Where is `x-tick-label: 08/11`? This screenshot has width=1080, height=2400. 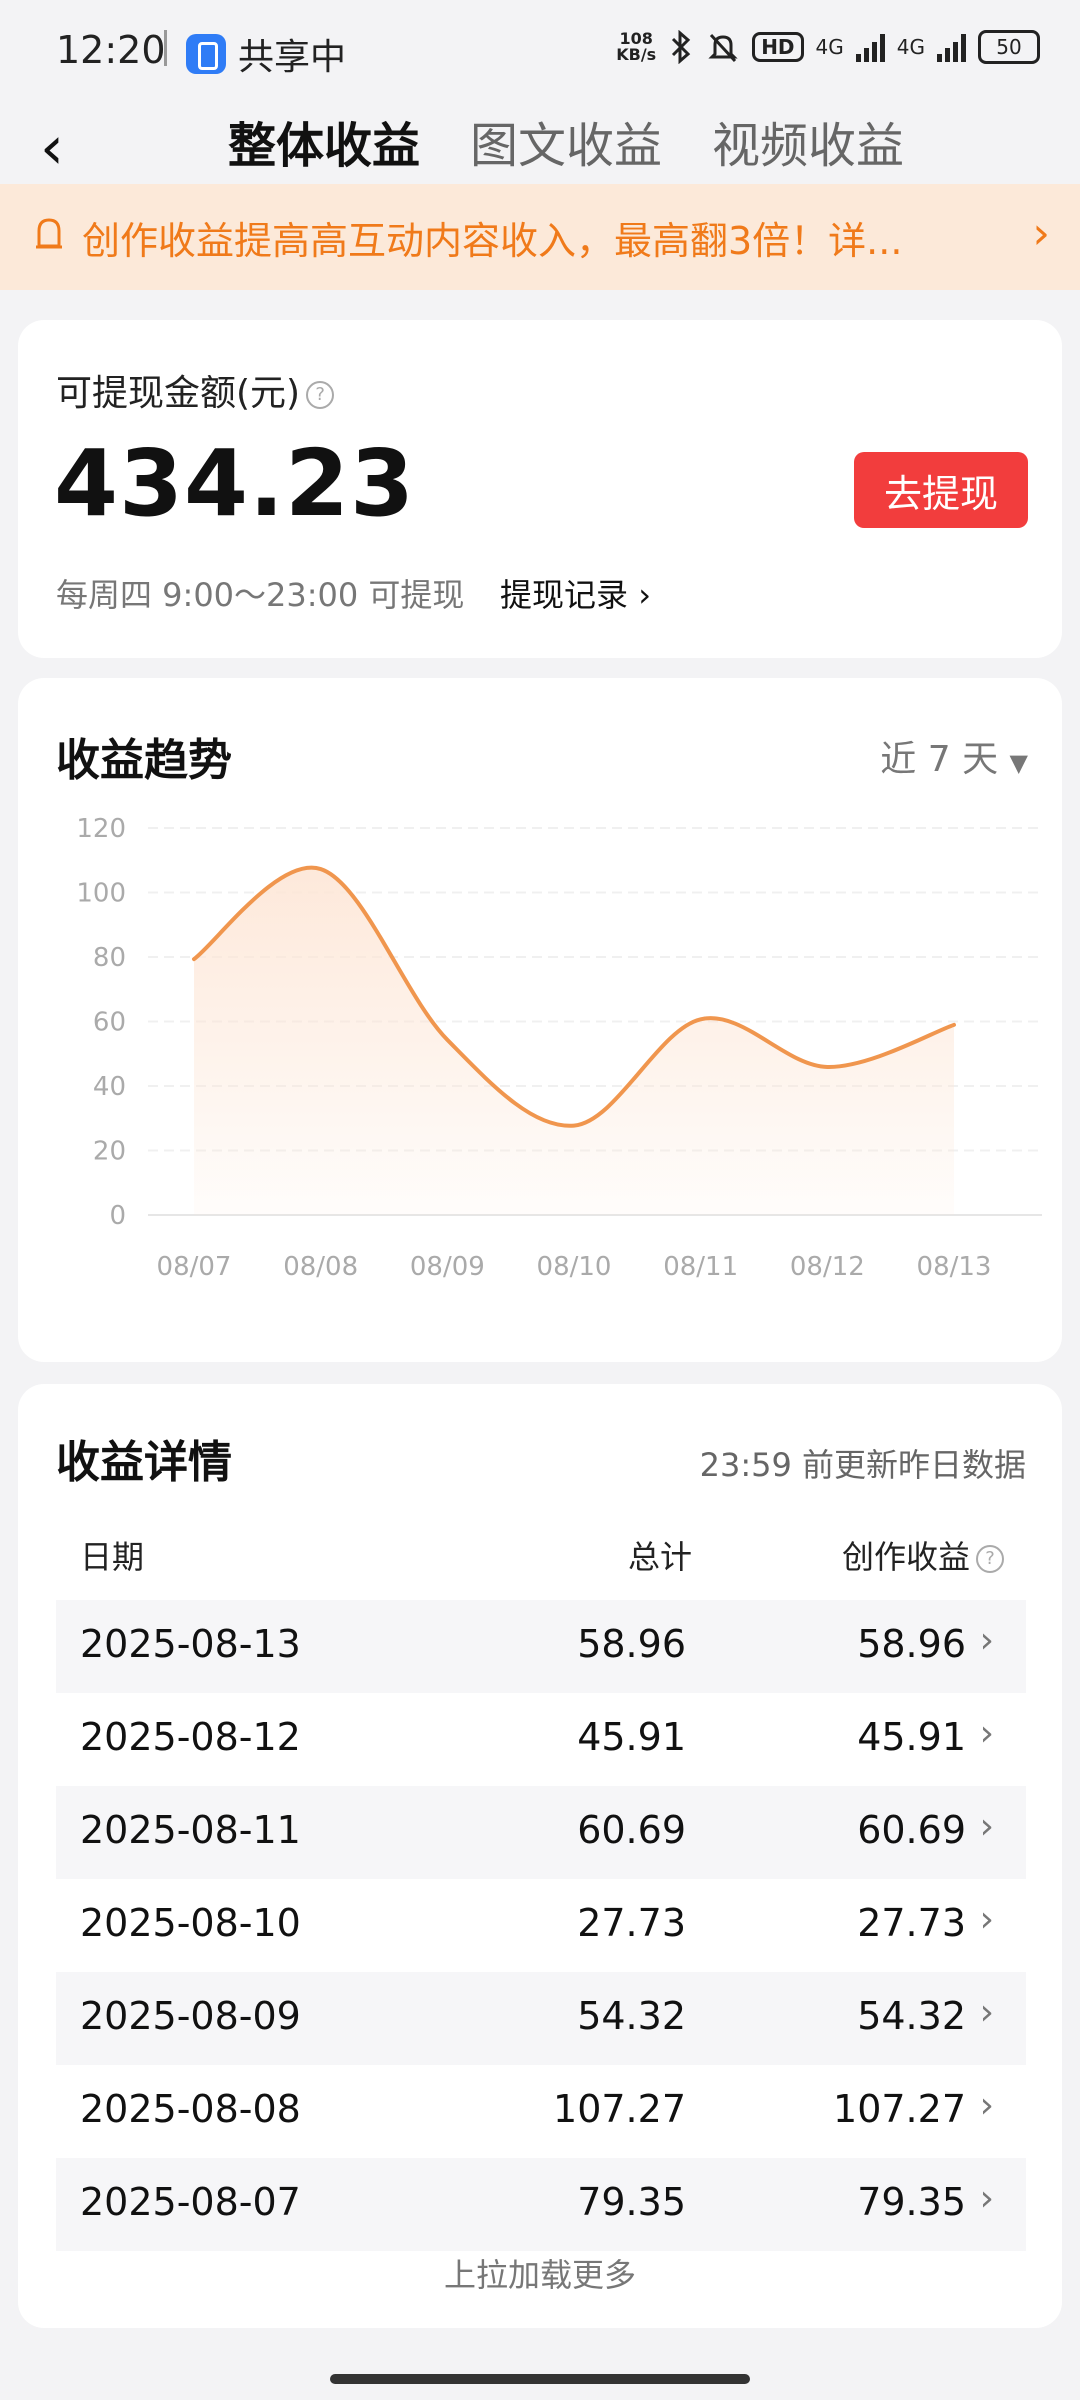
x-tick-label: 08/11 is located at coordinates (700, 1267).